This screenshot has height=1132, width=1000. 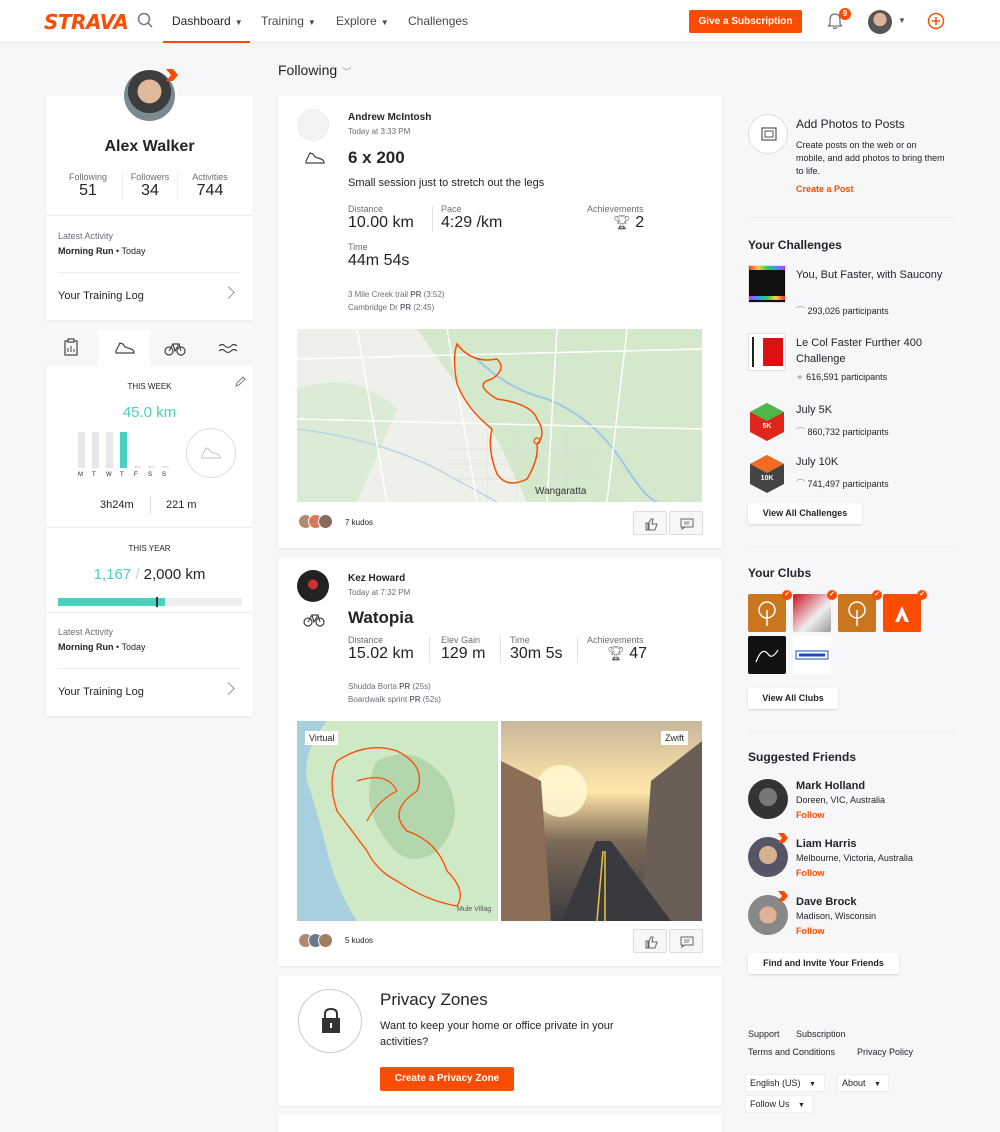 I want to click on privacy-title: Privacy Zones, so click(x=434, y=999).